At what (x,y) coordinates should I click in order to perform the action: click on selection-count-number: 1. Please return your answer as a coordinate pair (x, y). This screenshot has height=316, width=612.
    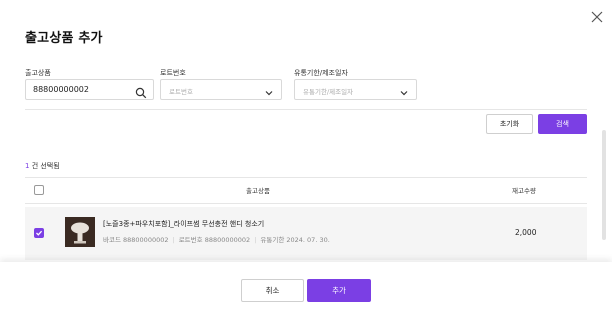
    Looking at the image, I should click on (27, 166).